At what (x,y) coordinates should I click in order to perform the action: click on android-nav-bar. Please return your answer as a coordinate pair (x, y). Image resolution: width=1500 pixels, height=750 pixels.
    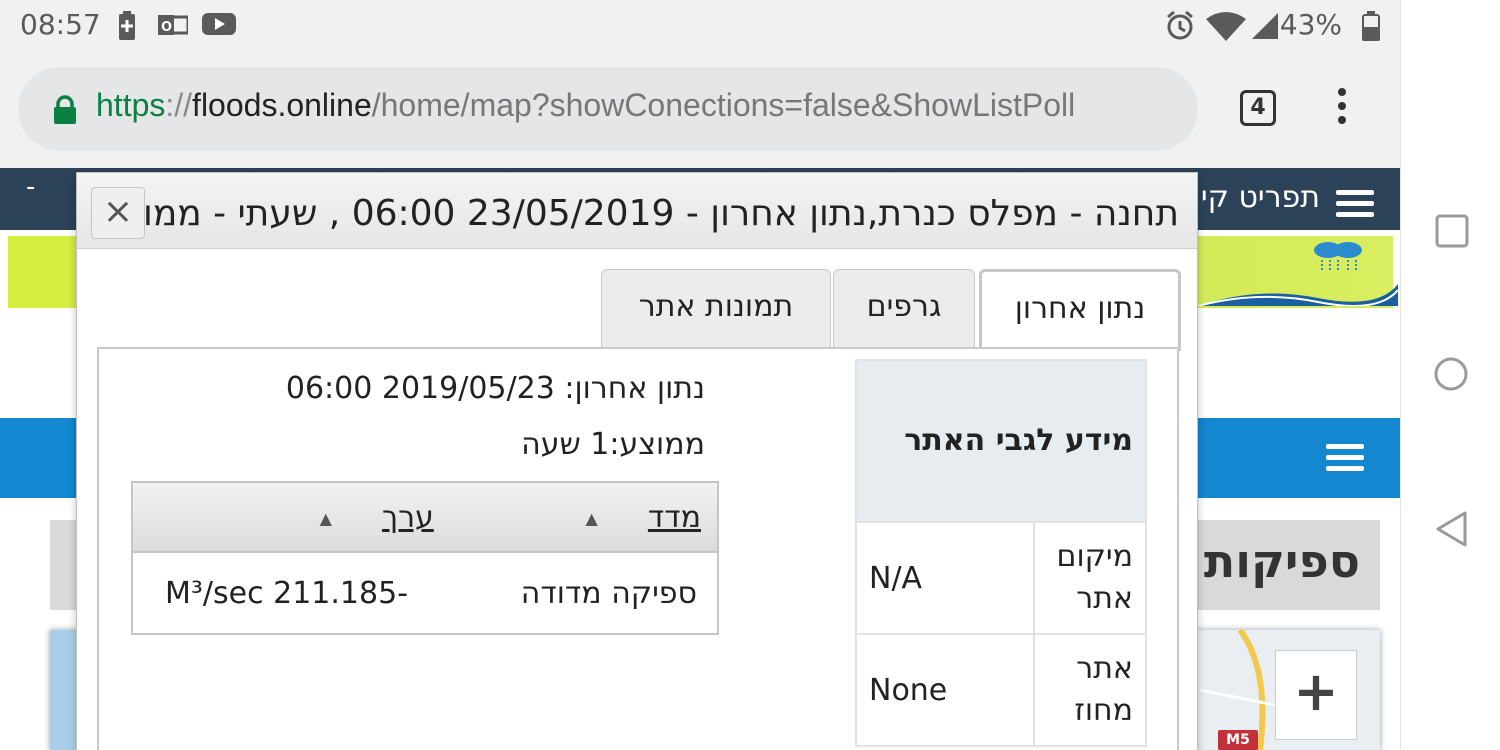
    Looking at the image, I should click on (1450, 375).